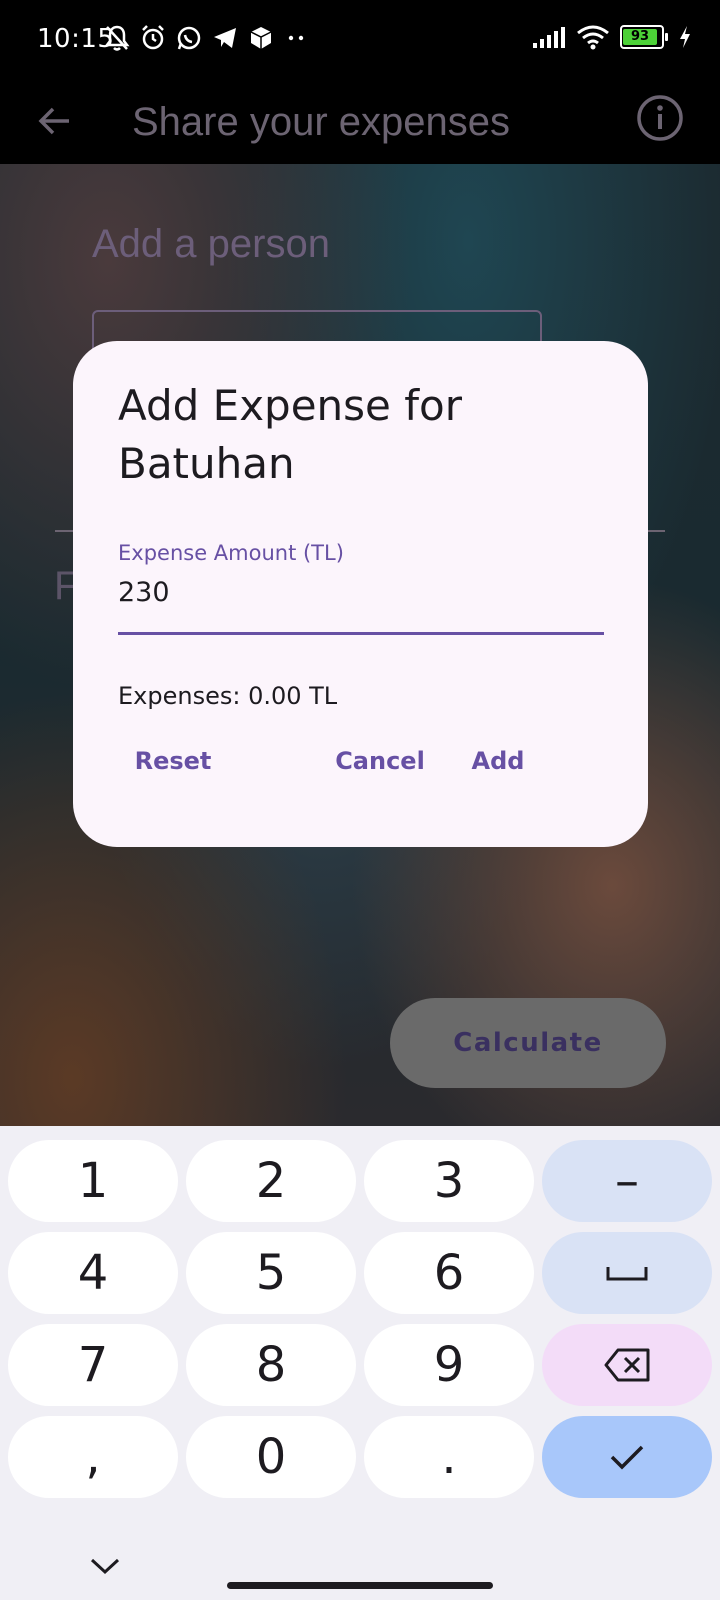 This screenshot has height=1600, width=720. I want to click on space-icon, so click(627, 1274).